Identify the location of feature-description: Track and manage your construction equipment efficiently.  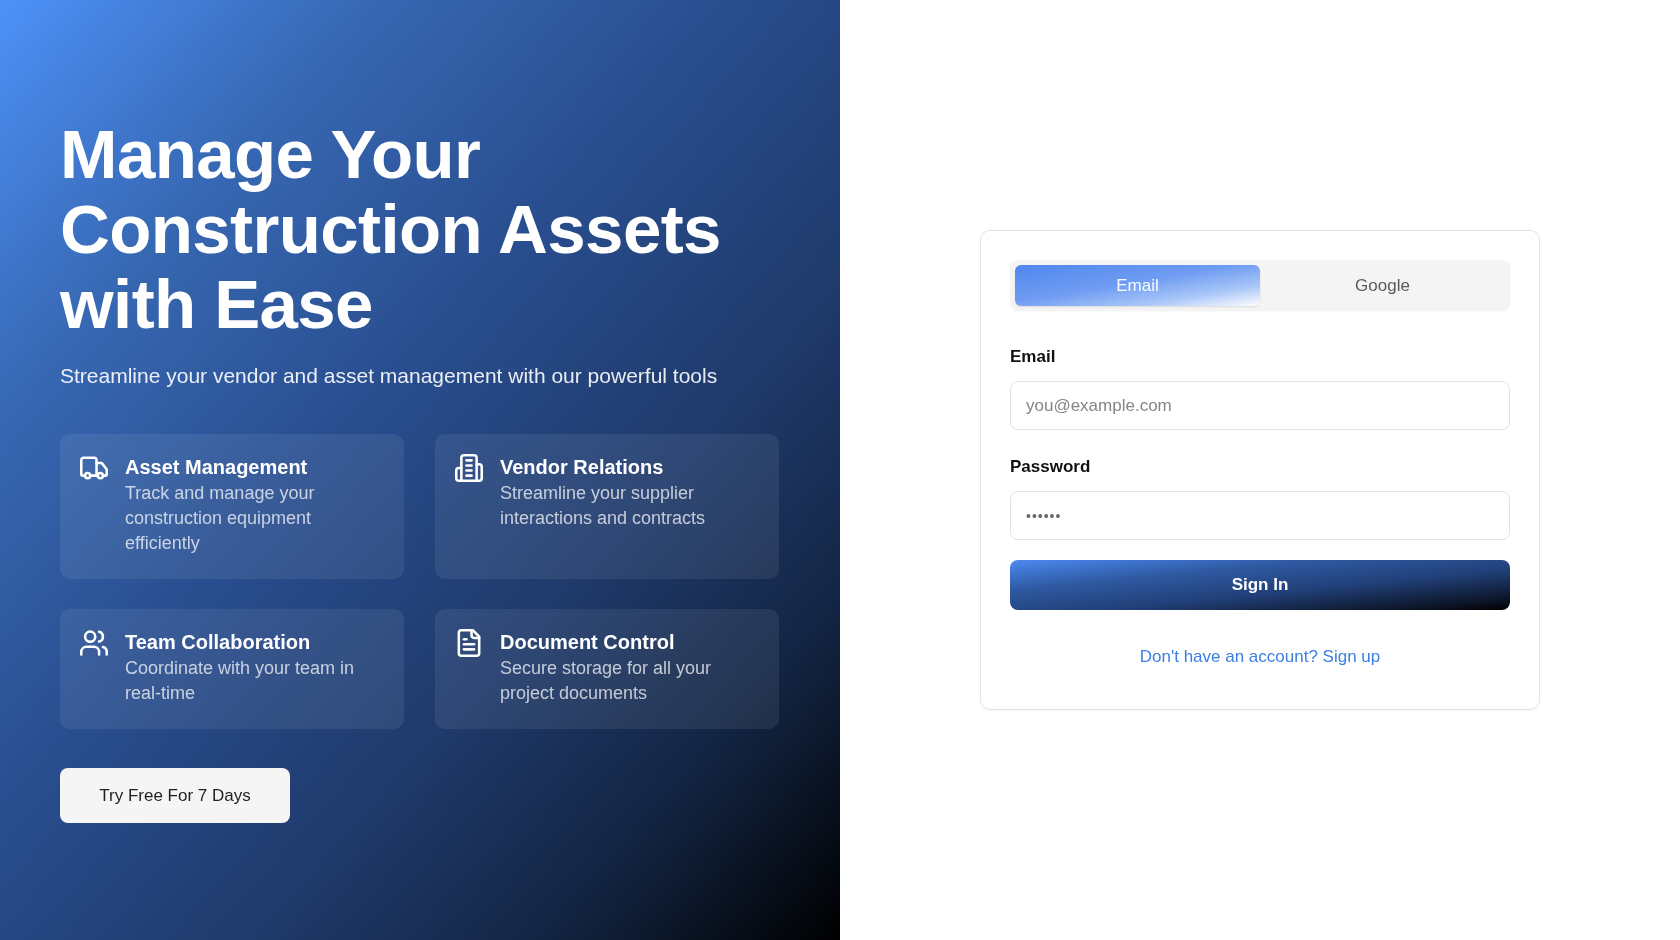
(220, 518).